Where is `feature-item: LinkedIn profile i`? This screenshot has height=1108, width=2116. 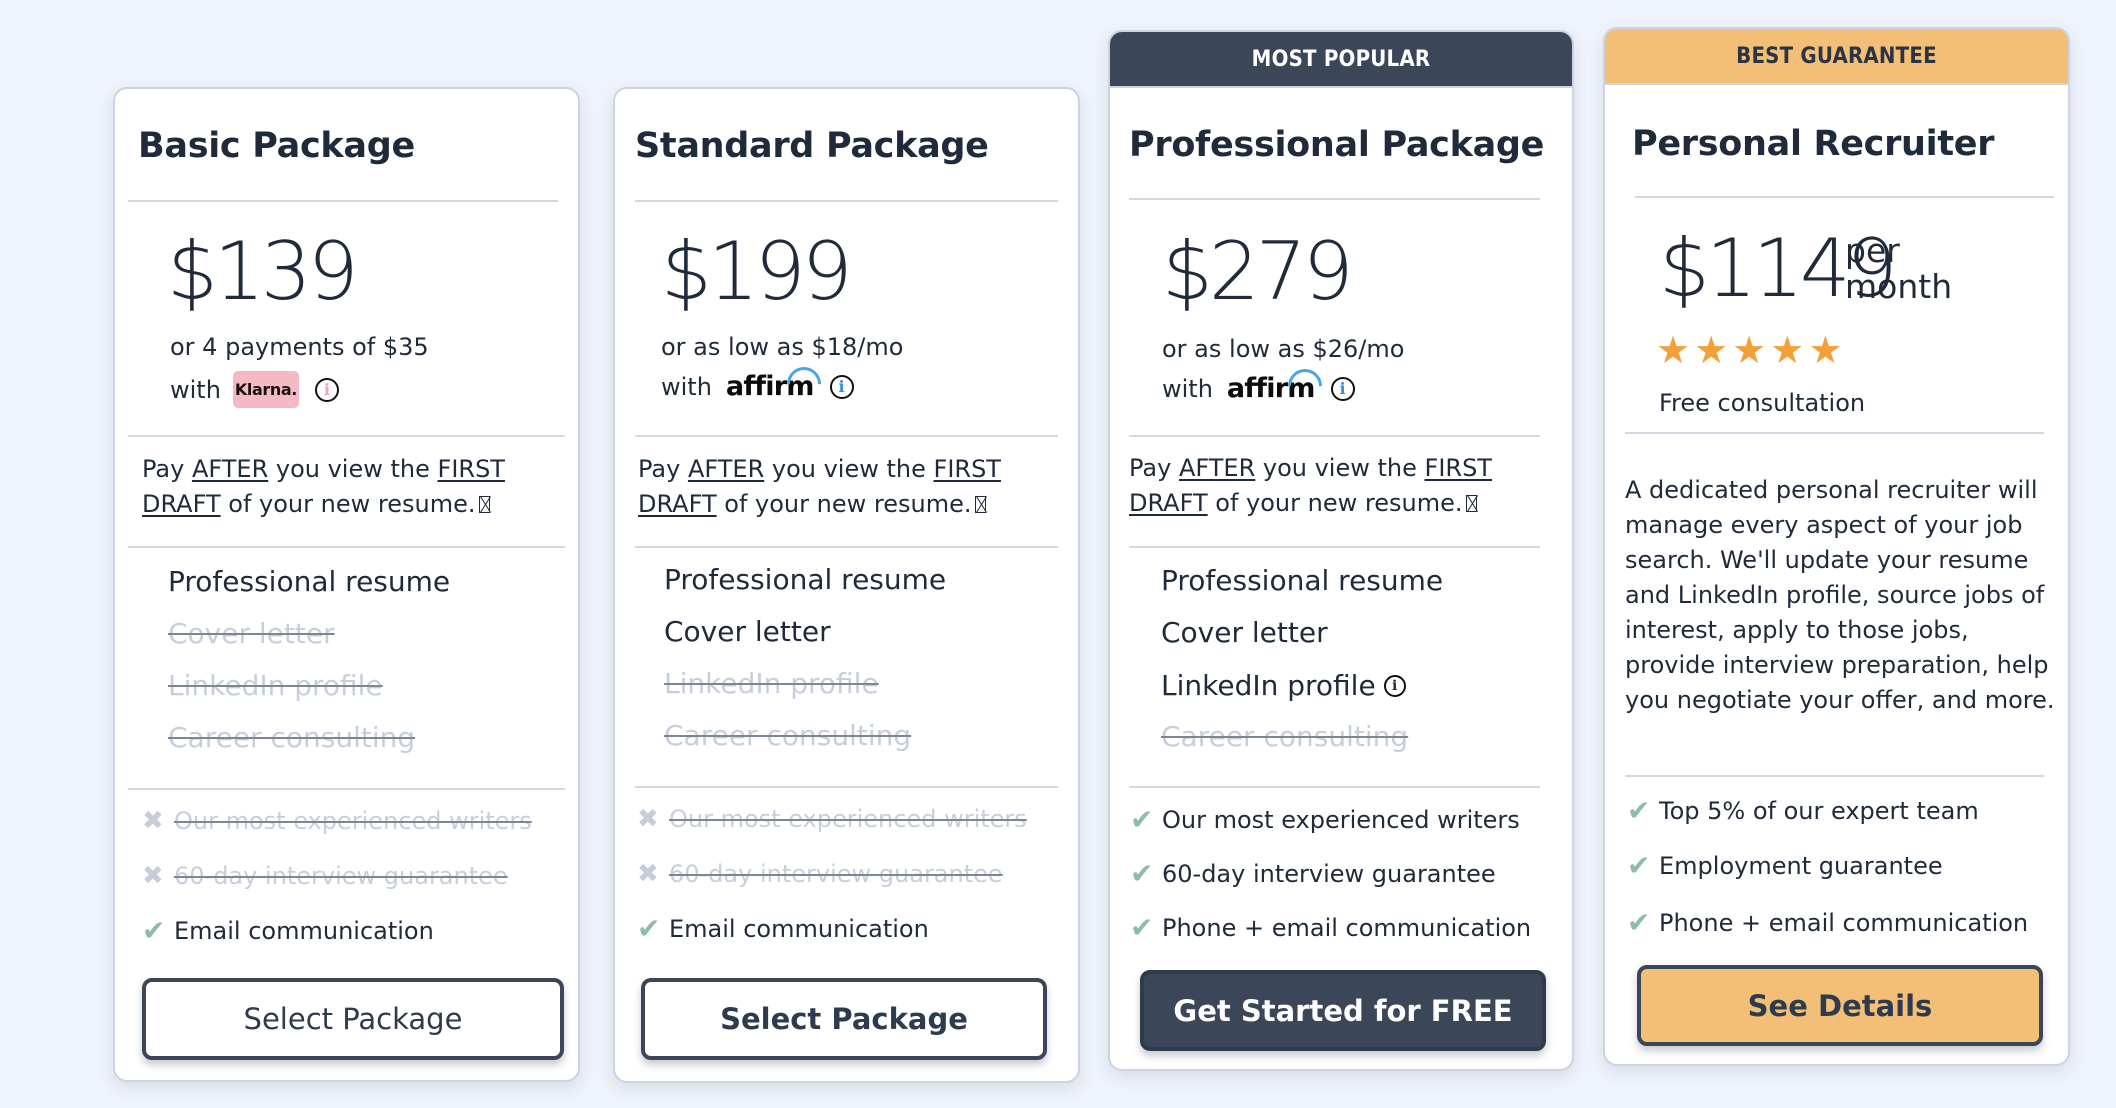 feature-item: LinkedIn profile i is located at coordinates (1283, 685).